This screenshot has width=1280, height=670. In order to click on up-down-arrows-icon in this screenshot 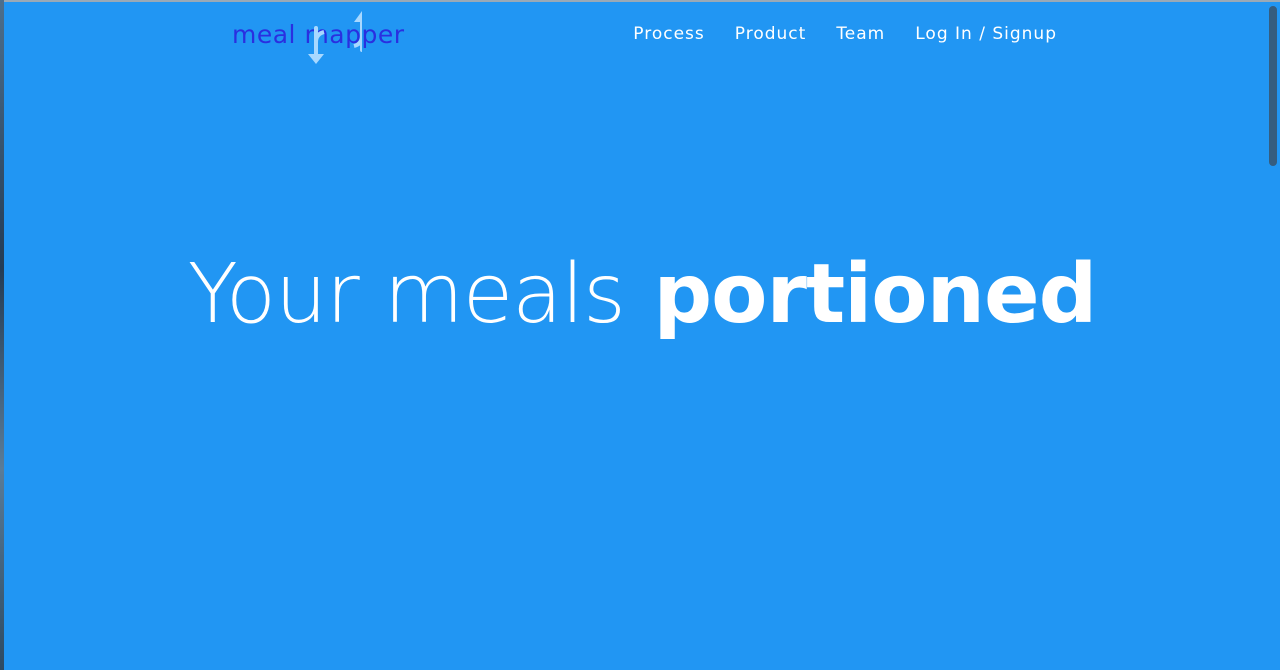, I will do `click(335, 37)`.